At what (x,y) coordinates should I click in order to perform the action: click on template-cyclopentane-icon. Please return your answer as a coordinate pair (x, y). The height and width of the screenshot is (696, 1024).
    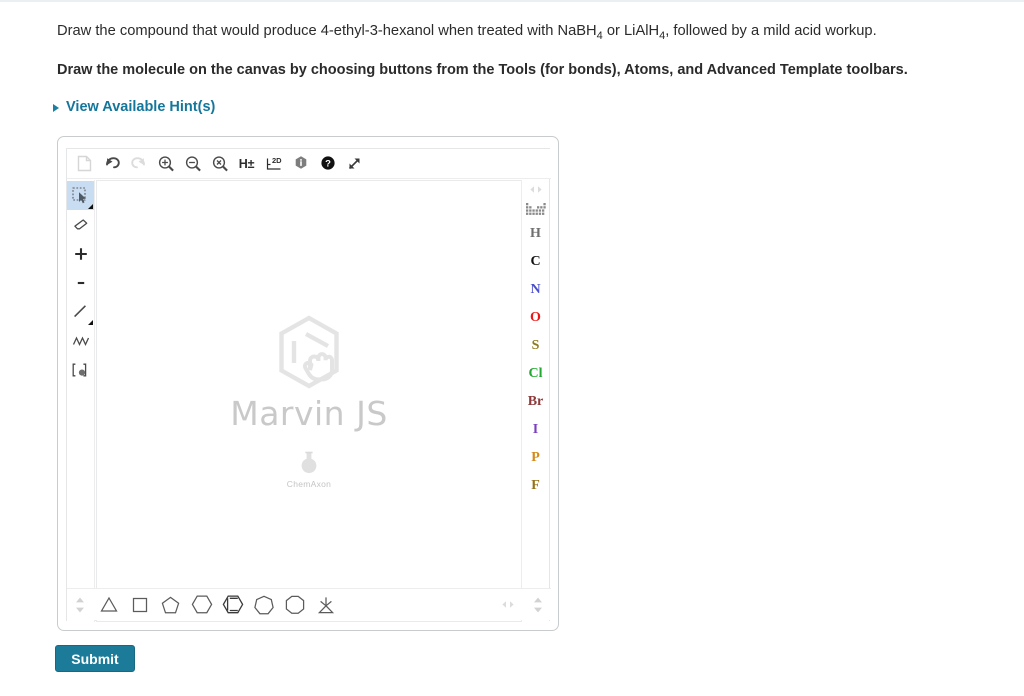
    Looking at the image, I should click on (170, 605).